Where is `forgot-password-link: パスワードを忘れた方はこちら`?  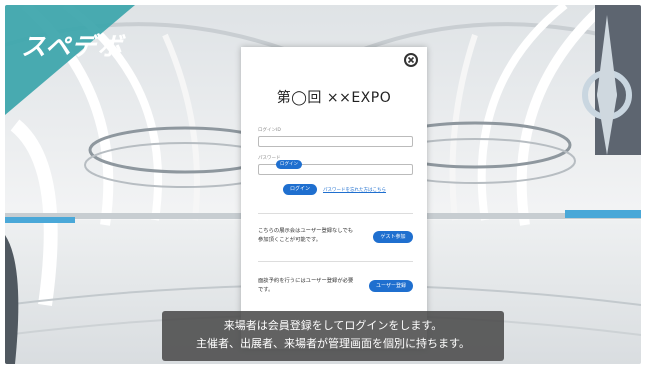
forgot-password-link: パスワードを忘れた方はこちら is located at coordinates (354, 190).